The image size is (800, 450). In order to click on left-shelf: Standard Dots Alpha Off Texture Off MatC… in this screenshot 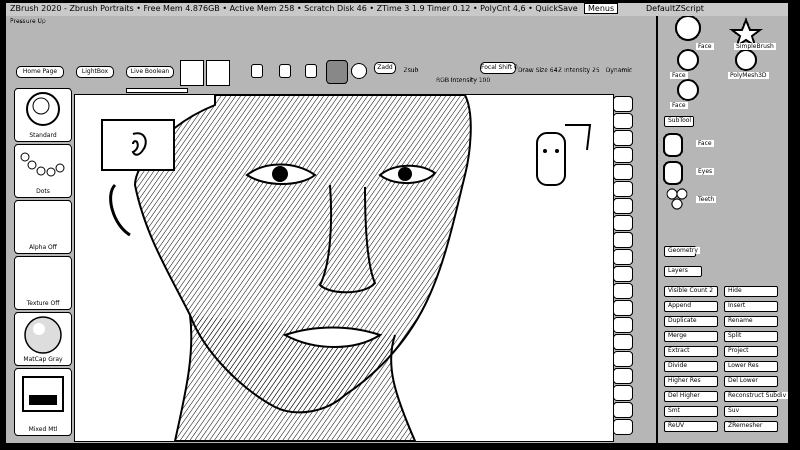, I will do `click(43, 264)`.